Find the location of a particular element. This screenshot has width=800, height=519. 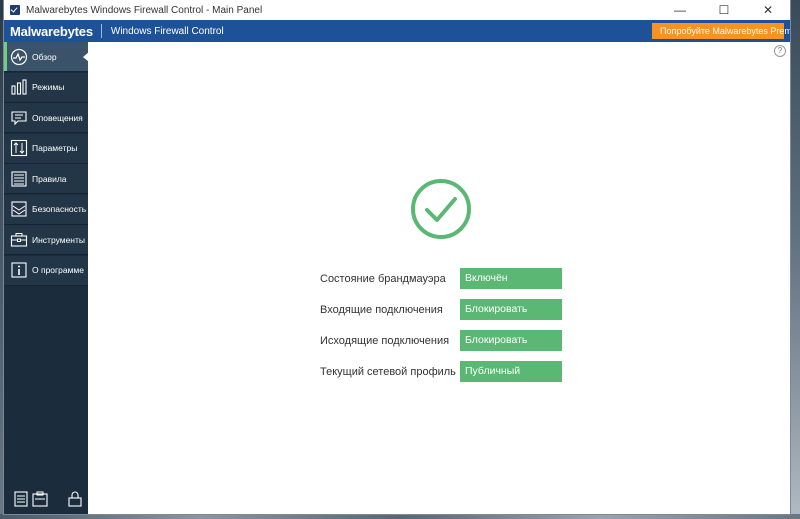

sidebar-item-tools: Инструменты is located at coordinates (46, 240).